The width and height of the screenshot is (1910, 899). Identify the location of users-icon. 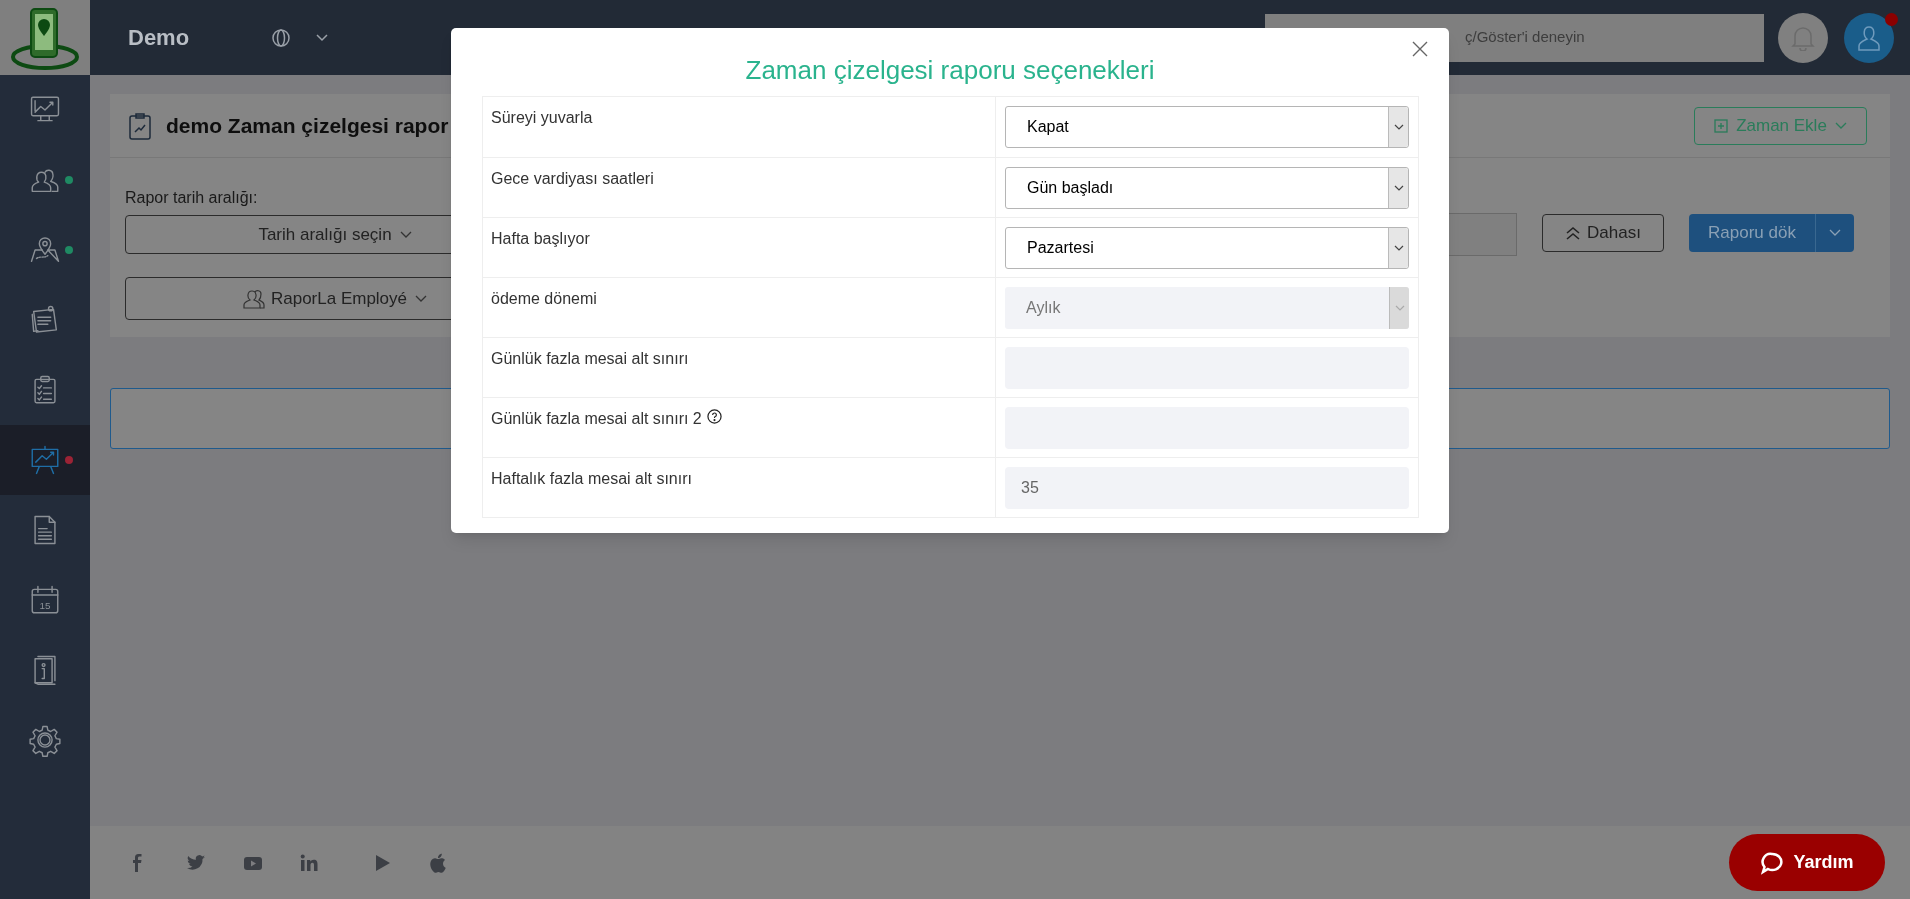
(253, 298).